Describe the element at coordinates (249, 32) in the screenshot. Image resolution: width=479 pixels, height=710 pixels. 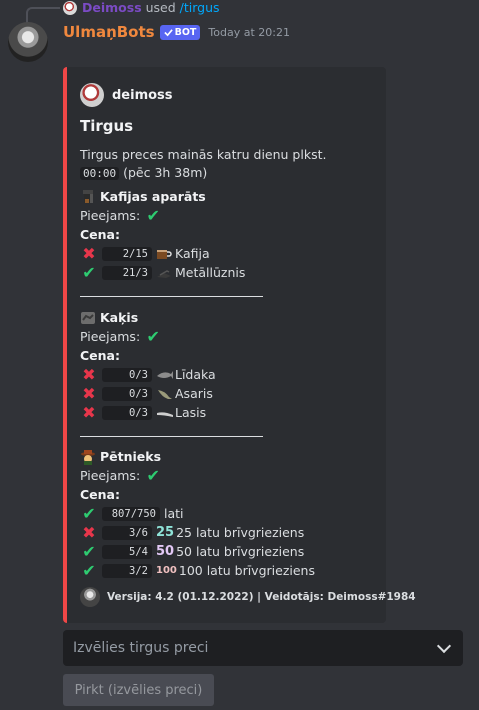
I see `message-timestamp: Today at 20:21` at that location.